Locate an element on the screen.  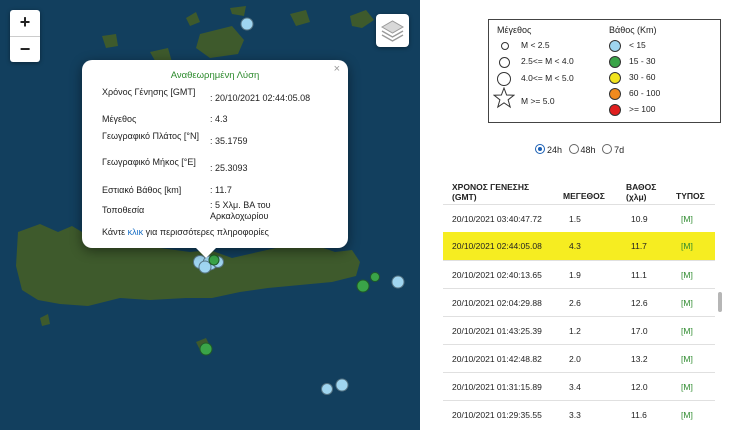
cell-time: 20/10/2021 01:42:48.82 is located at coordinates (497, 359).